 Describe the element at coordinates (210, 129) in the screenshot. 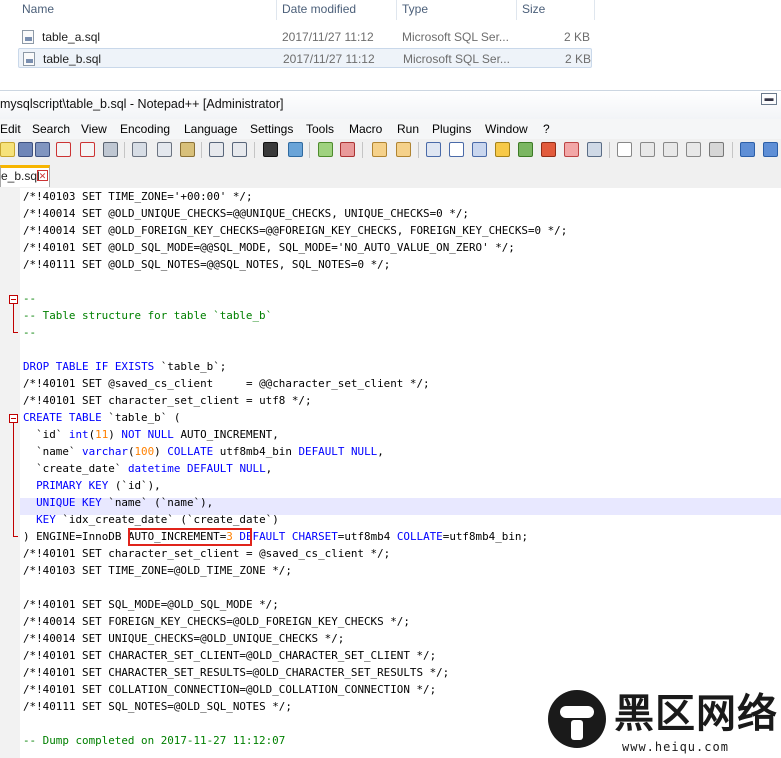

I see `menu-language: Language` at that location.